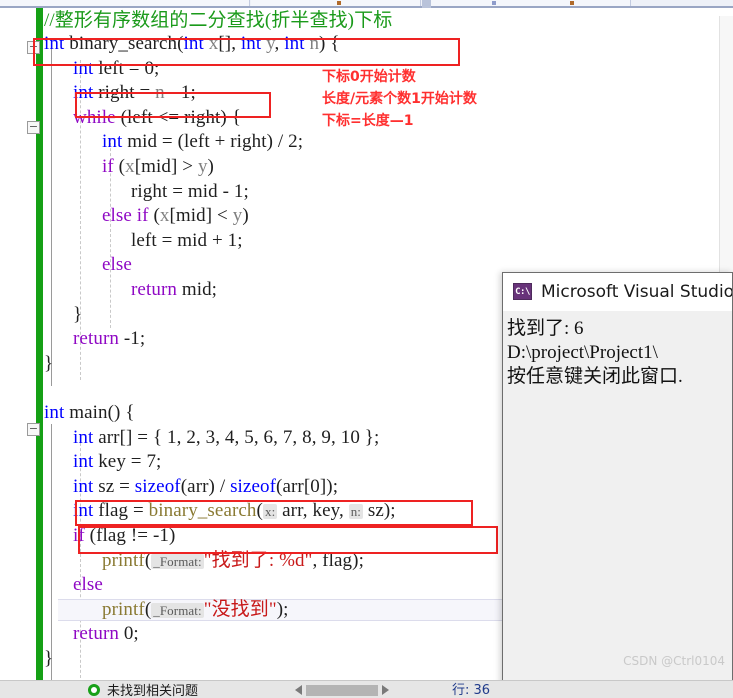  Describe the element at coordinates (369, 77) in the screenshot. I see `annotation-note: 下标0开始计数` at that location.